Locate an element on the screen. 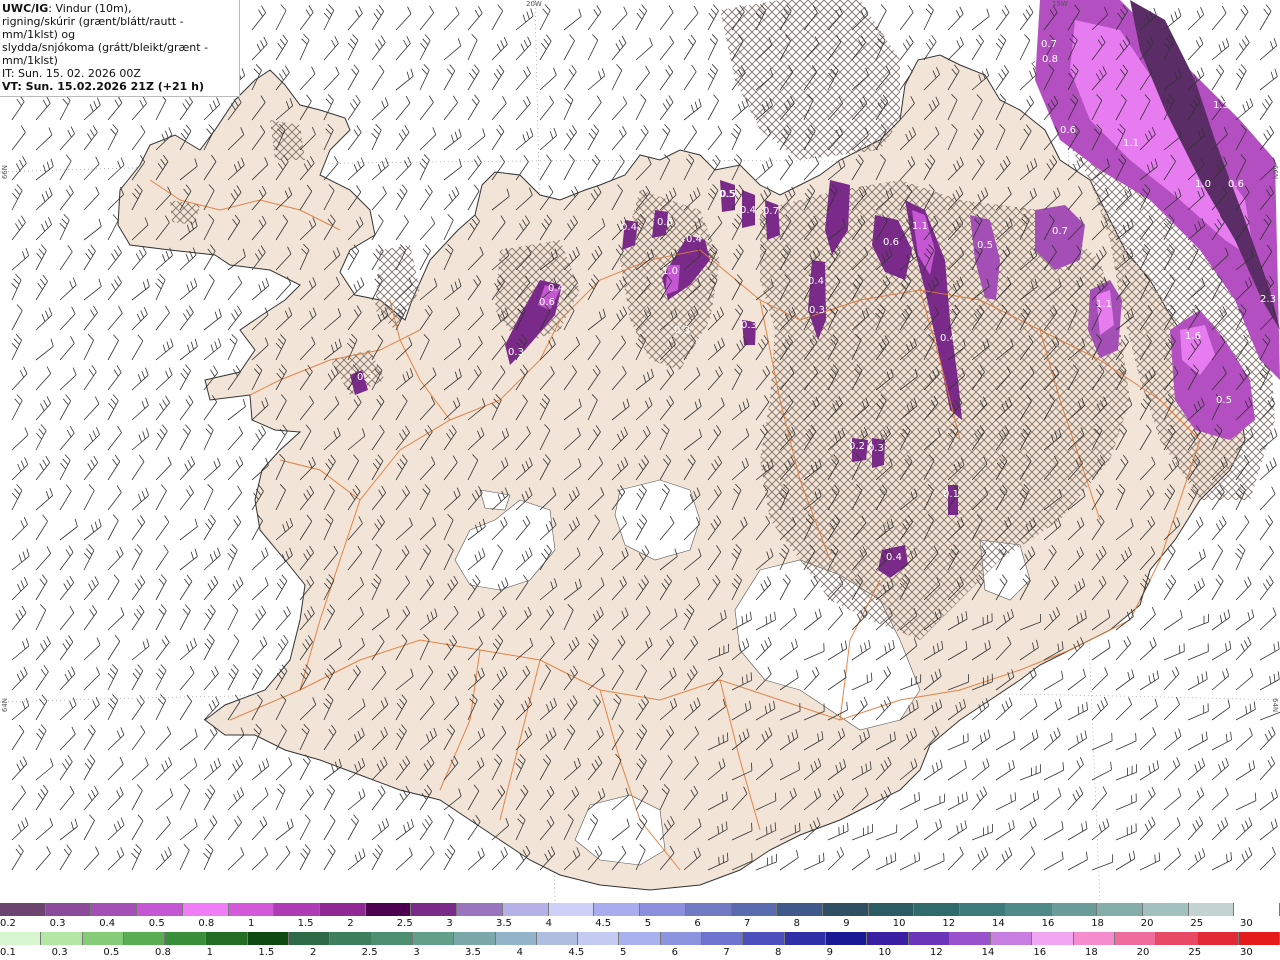  precip-value-label: 0.3 is located at coordinates (817, 310).